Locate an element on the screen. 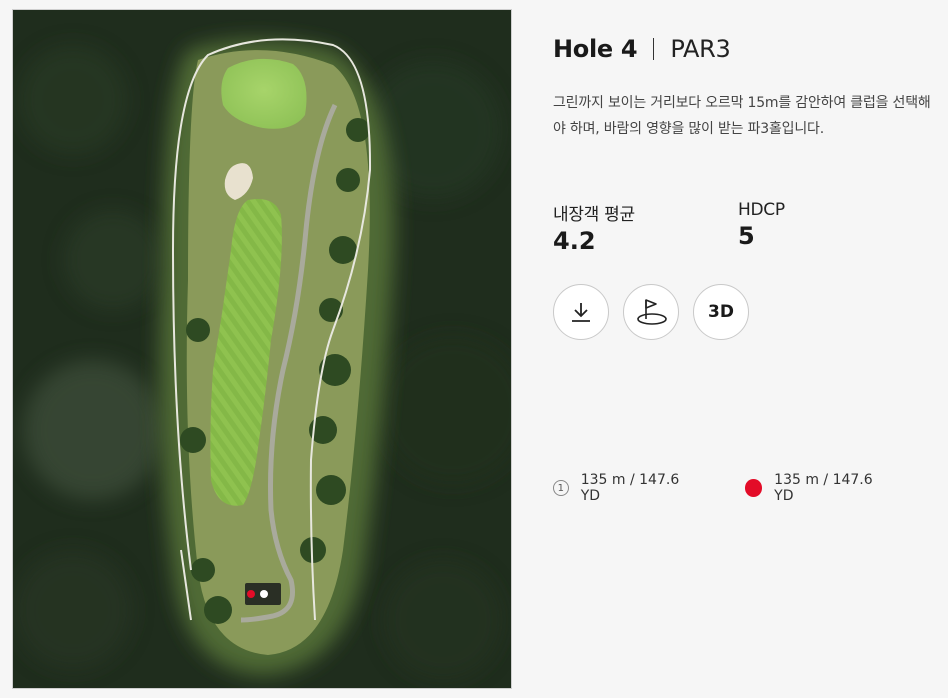  visitor-average-label: 내장객 평균 is located at coordinates (594, 215).